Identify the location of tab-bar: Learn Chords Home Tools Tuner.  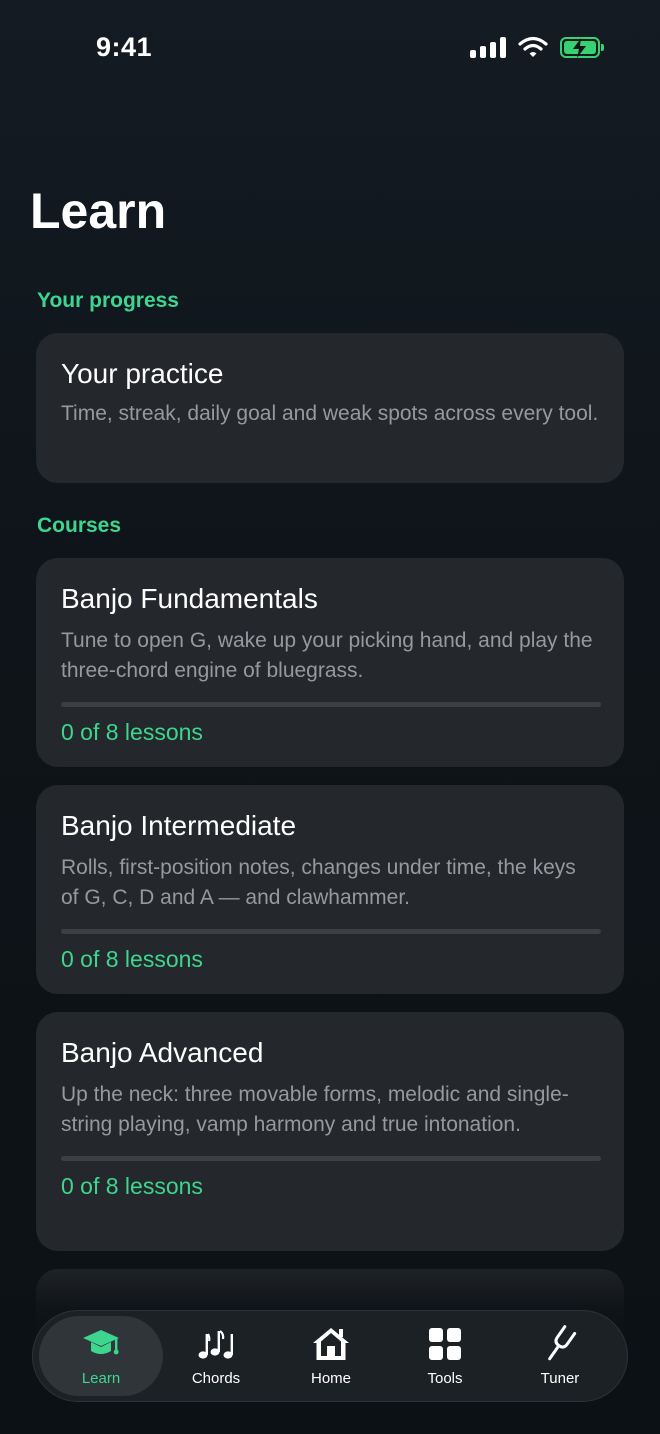
(330, 1356).